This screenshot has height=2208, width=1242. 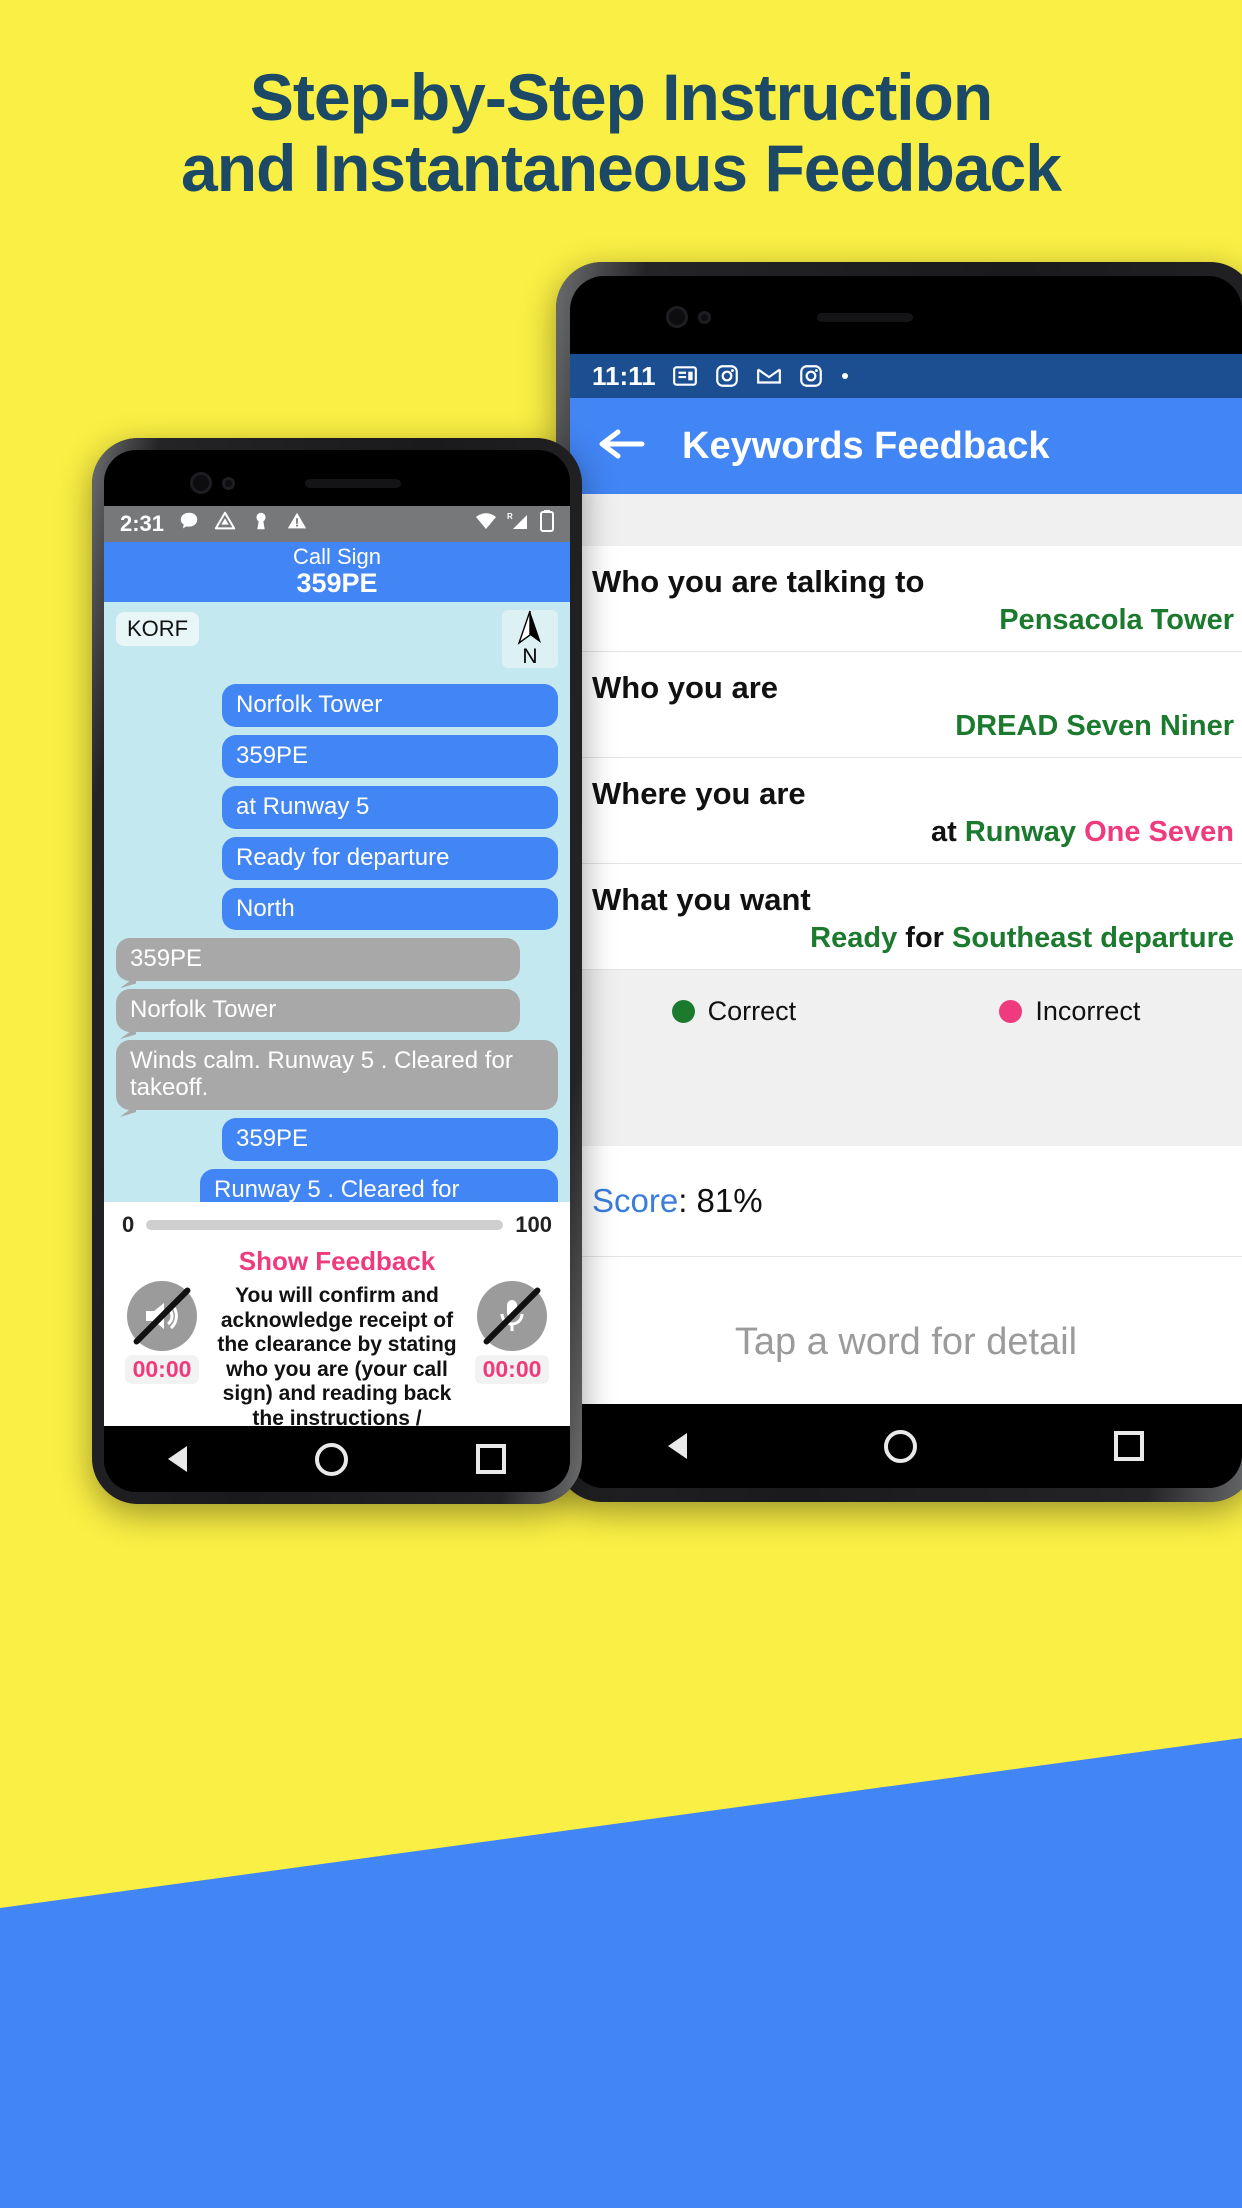 What do you see at coordinates (928, 938) in the screenshot?
I see `answer-part: for` at bounding box center [928, 938].